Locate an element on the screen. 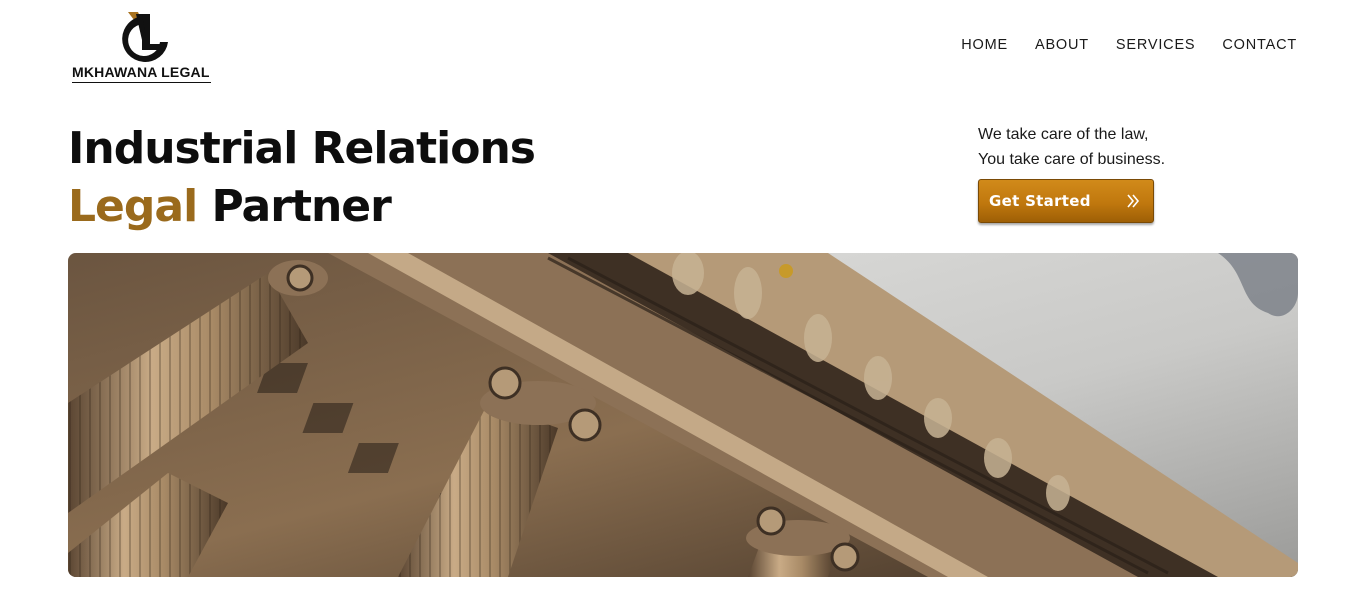  logo-wordmark: MKHAWANA LEGAL is located at coordinates (141, 72).